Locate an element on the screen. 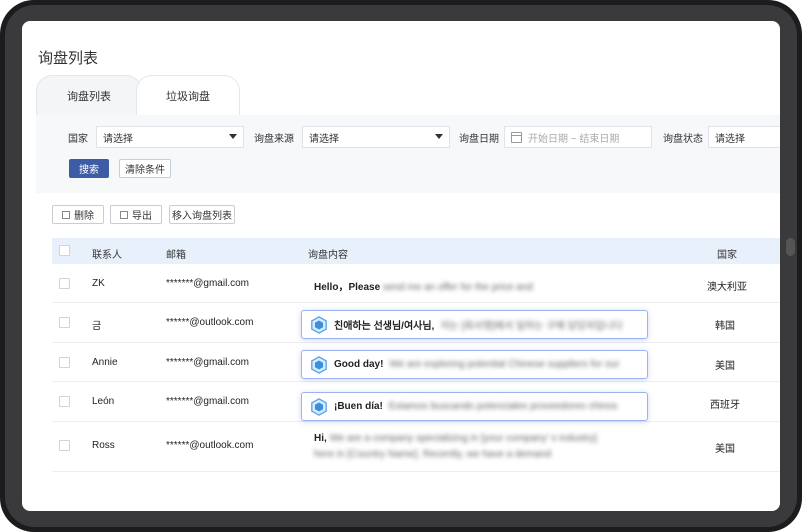 This screenshot has width=802, height=532. country-filter-label: 国家 is located at coordinates (78, 139).